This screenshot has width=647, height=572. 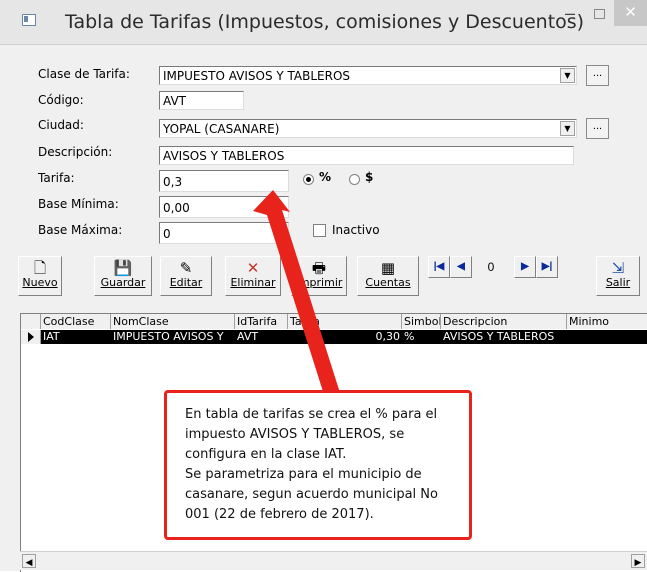 I want to click on accounts-icon: ▦, so click(x=388, y=268).